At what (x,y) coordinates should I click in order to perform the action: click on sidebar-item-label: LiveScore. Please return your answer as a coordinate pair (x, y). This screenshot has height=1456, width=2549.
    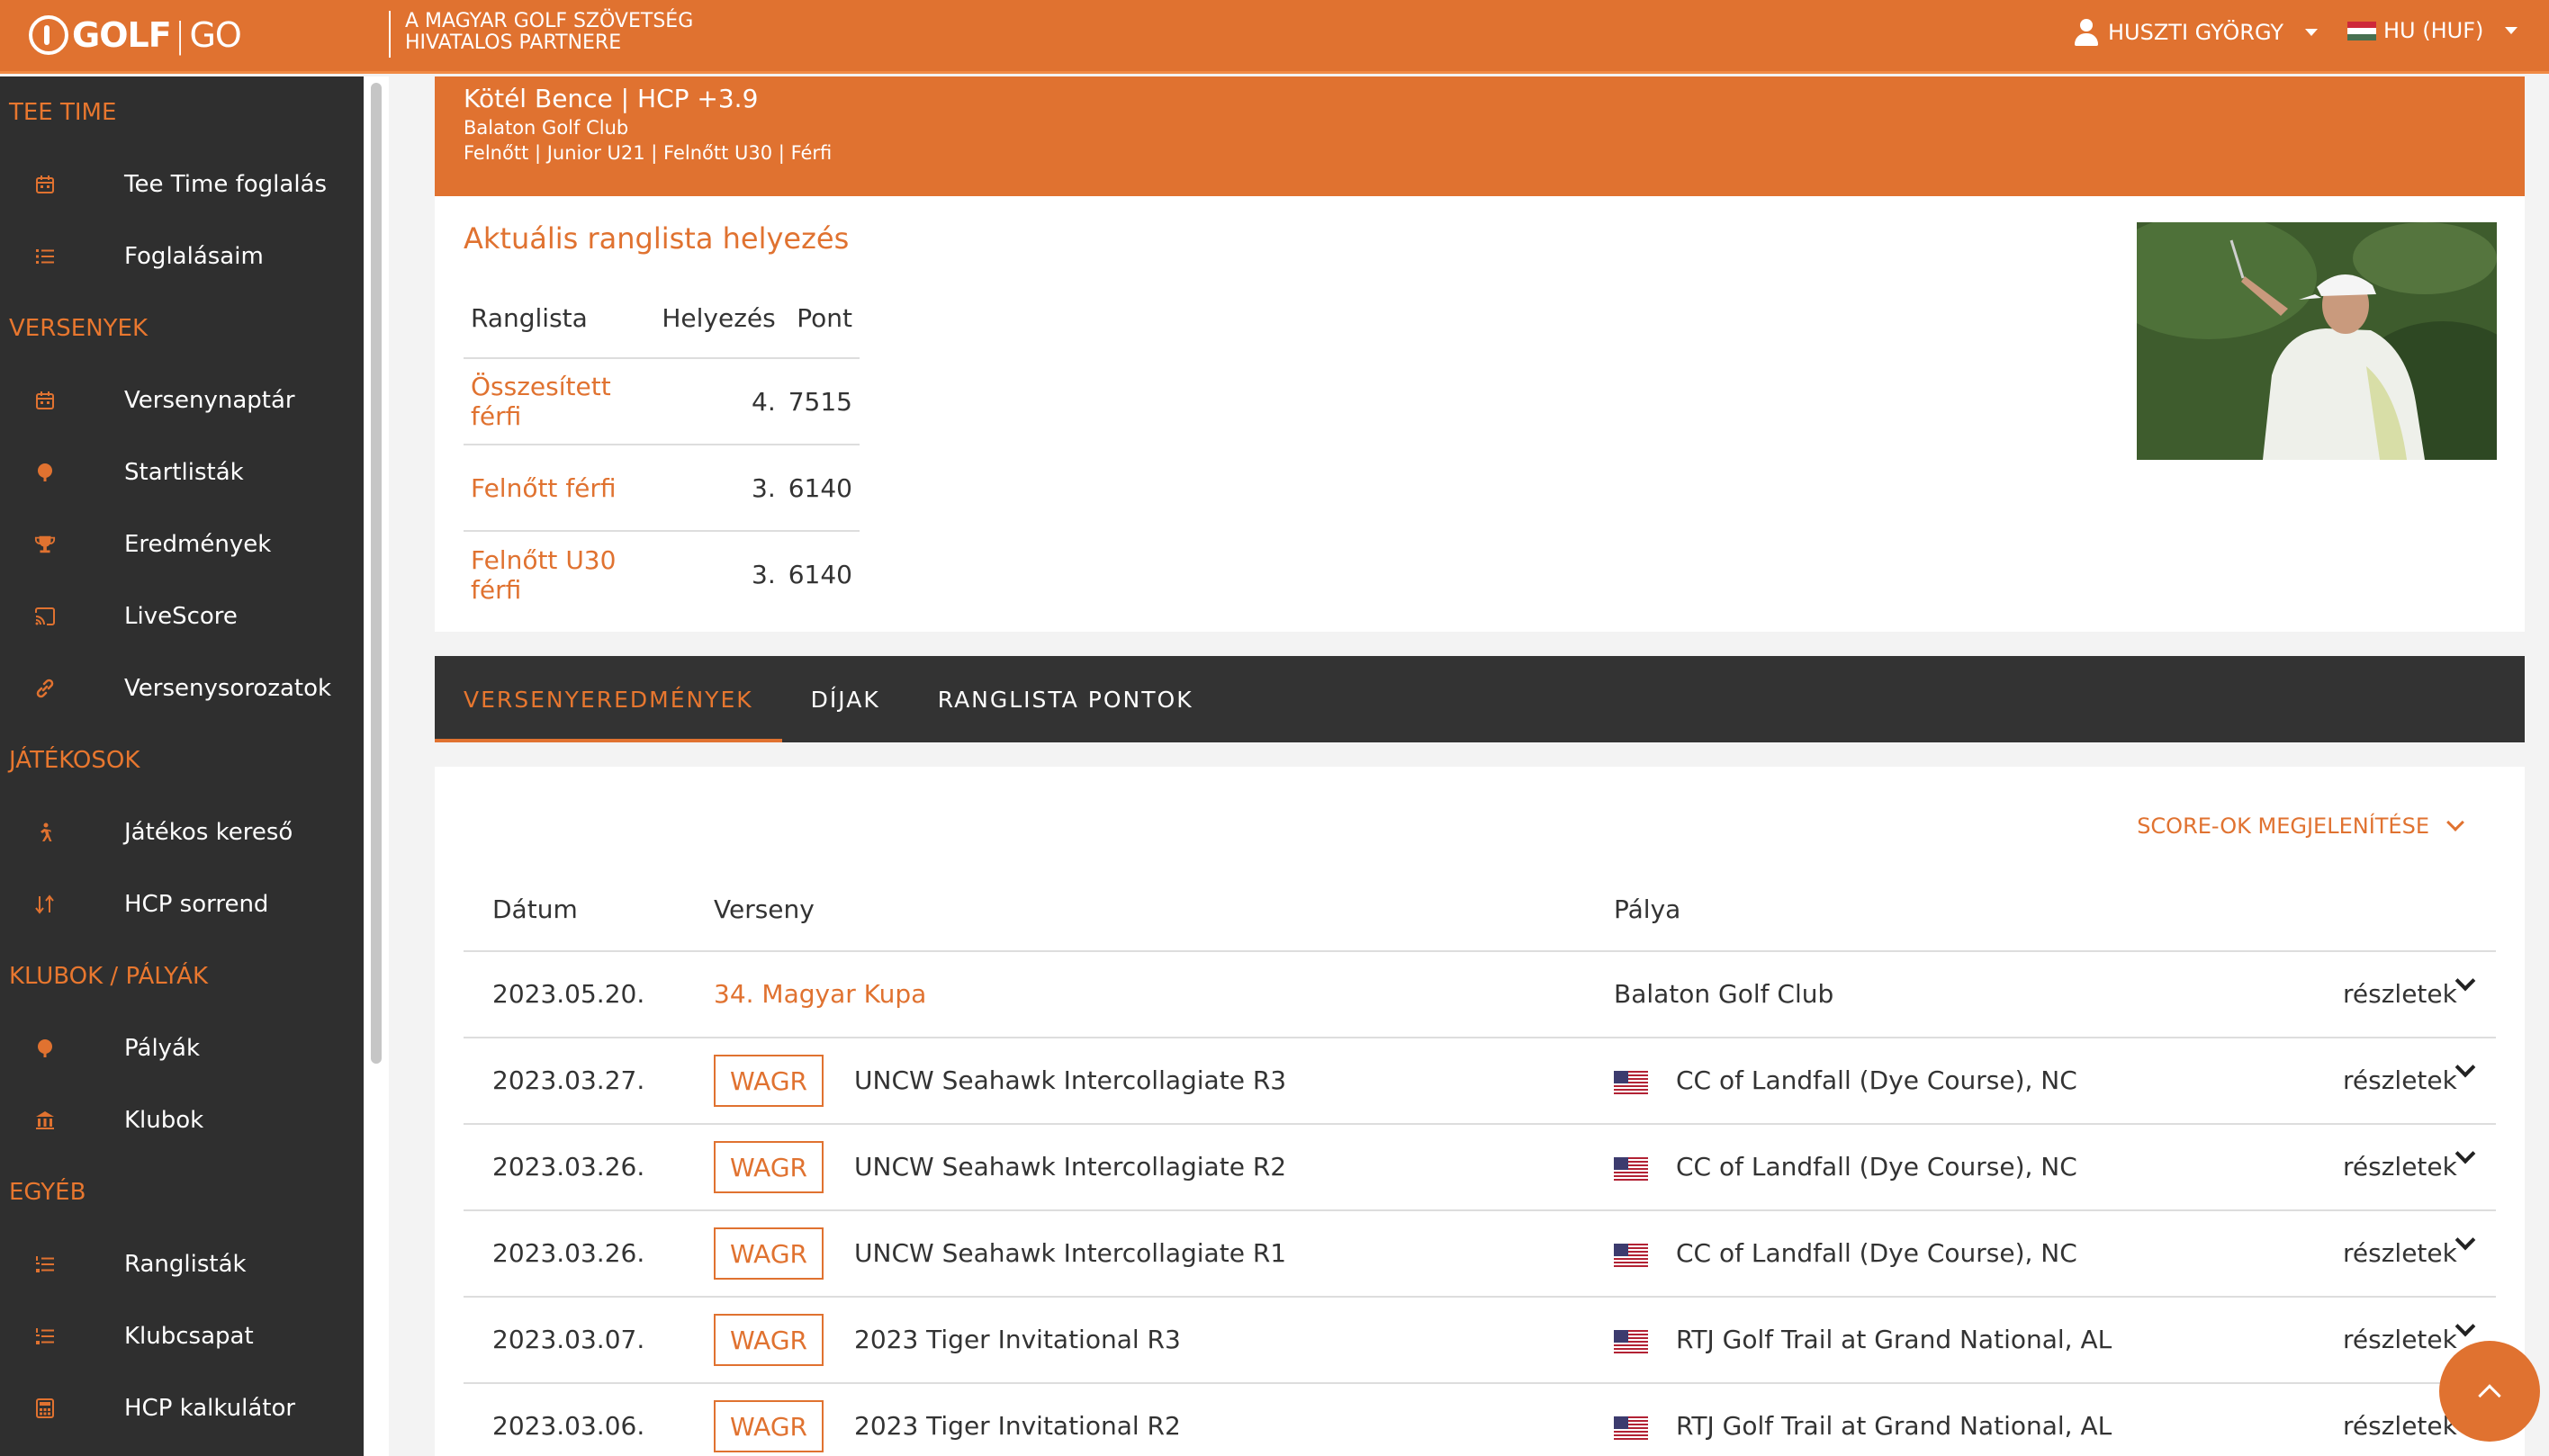
    Looking at the image, I should click on (181, 616).